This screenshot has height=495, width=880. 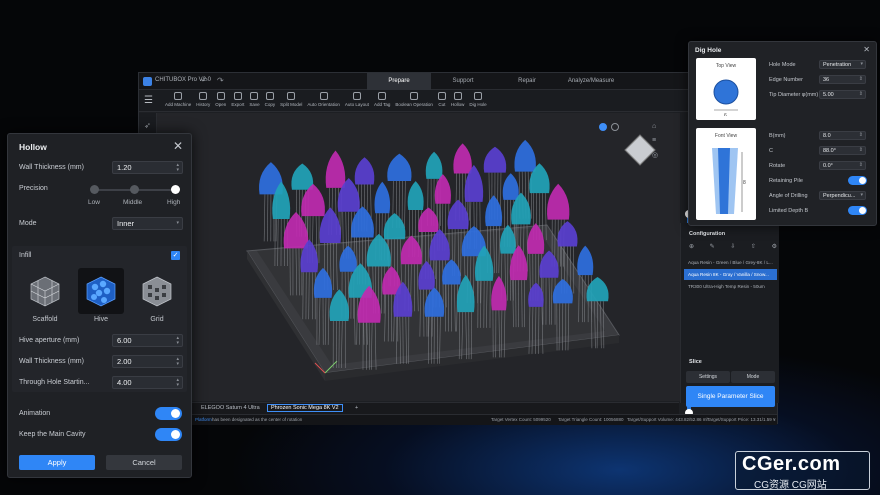 I want to click on slice-mode-button: Mode, so click(x=753, y=377).